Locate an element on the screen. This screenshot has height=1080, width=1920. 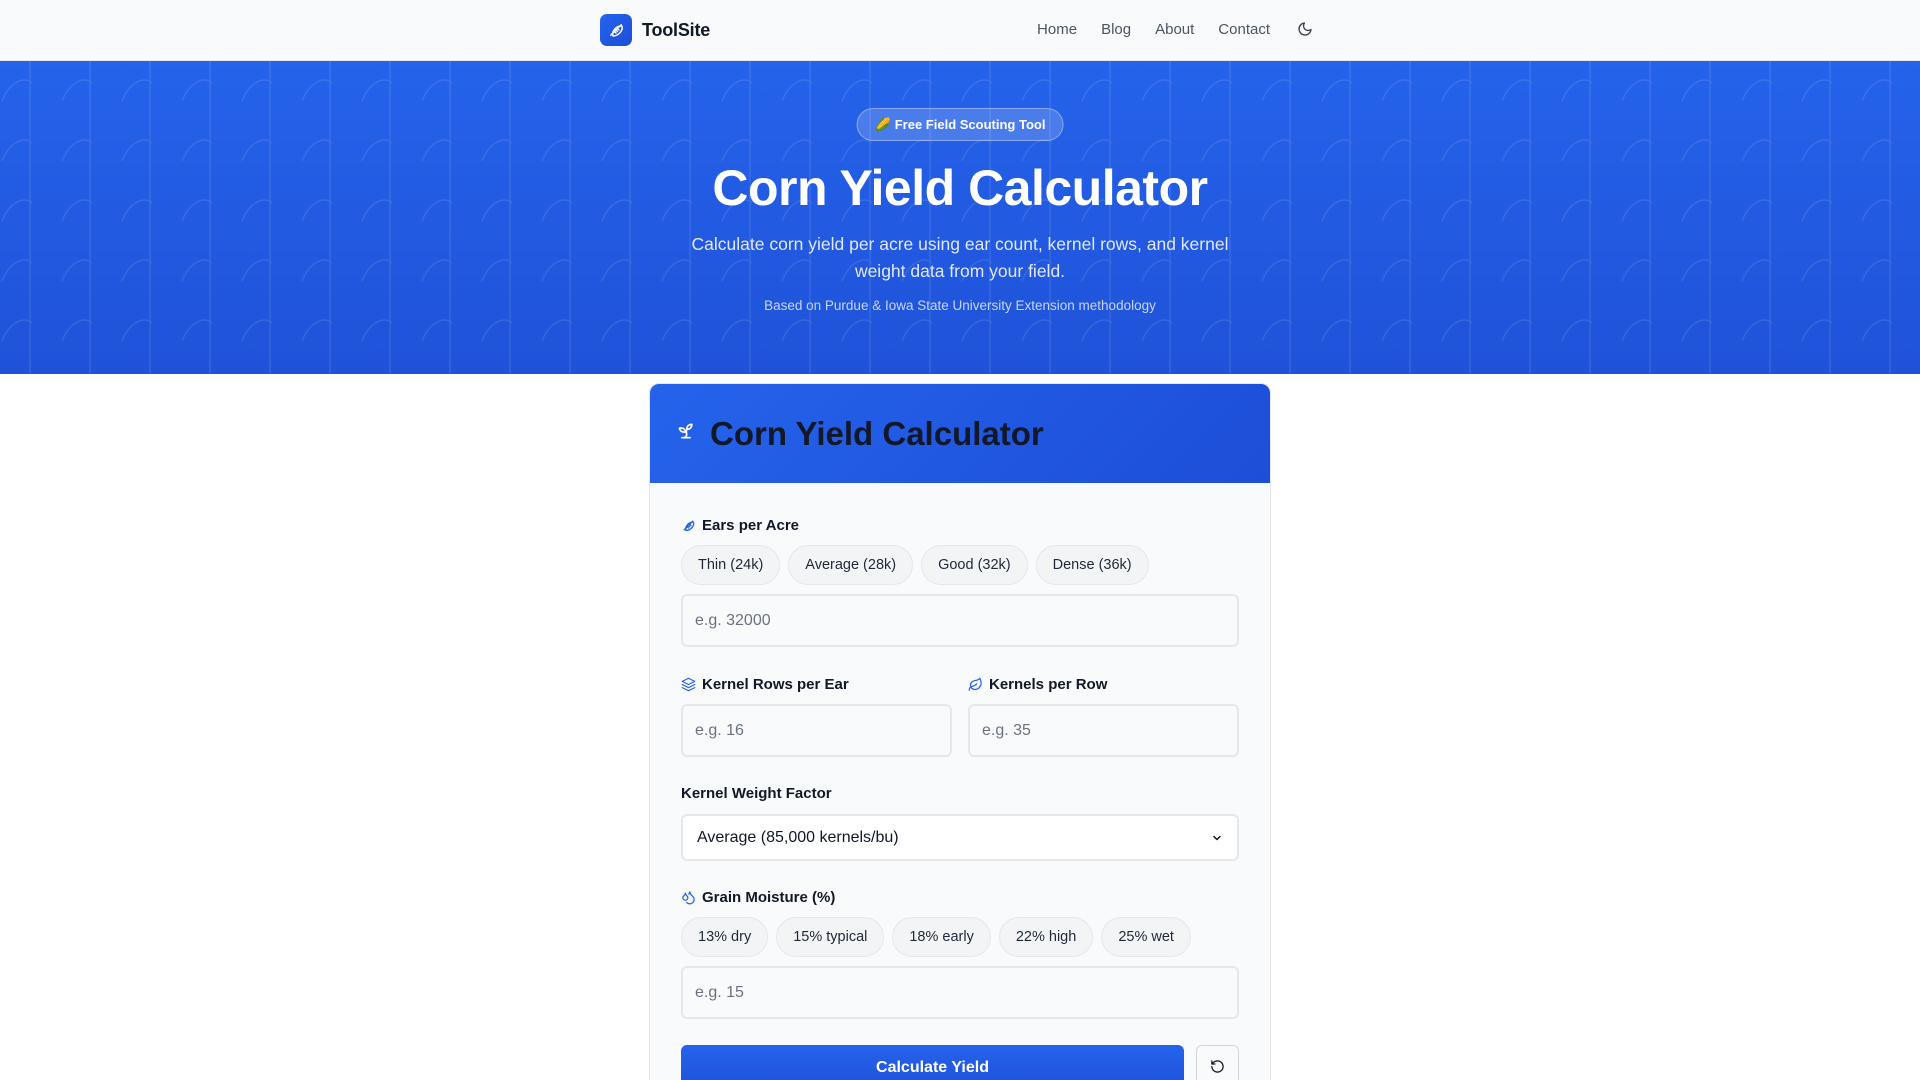
calculator-title: Corn Yield Calculator is located at coordinates (877, 433).